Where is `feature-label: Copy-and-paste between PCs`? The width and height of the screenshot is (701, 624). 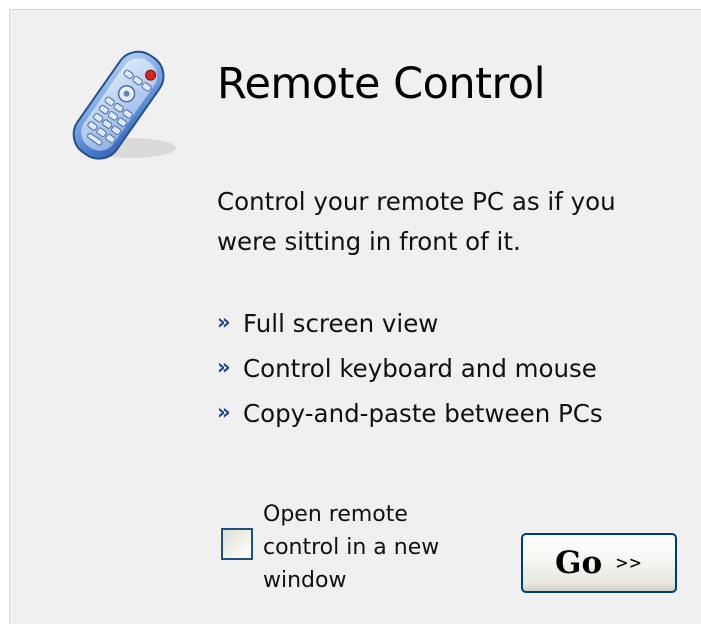 feature-label: Copy-and-paste between PCs is located at coordinates (423, 413).